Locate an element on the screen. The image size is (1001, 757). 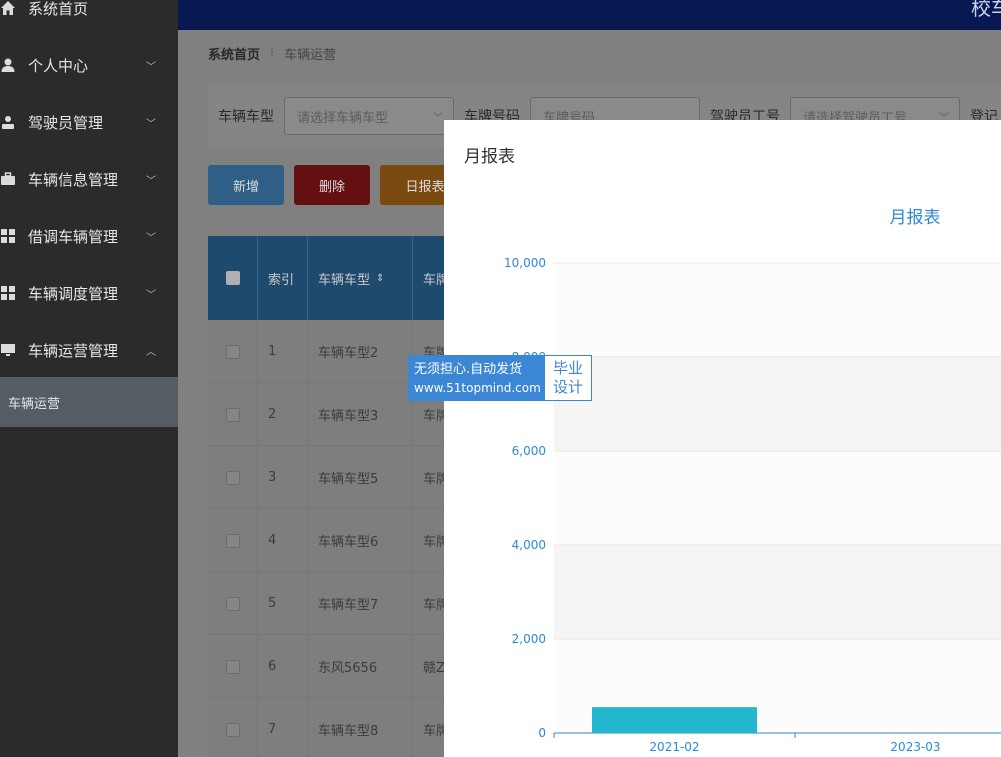
y-tick-label: 4,000 is located at coordinates (529, 545).